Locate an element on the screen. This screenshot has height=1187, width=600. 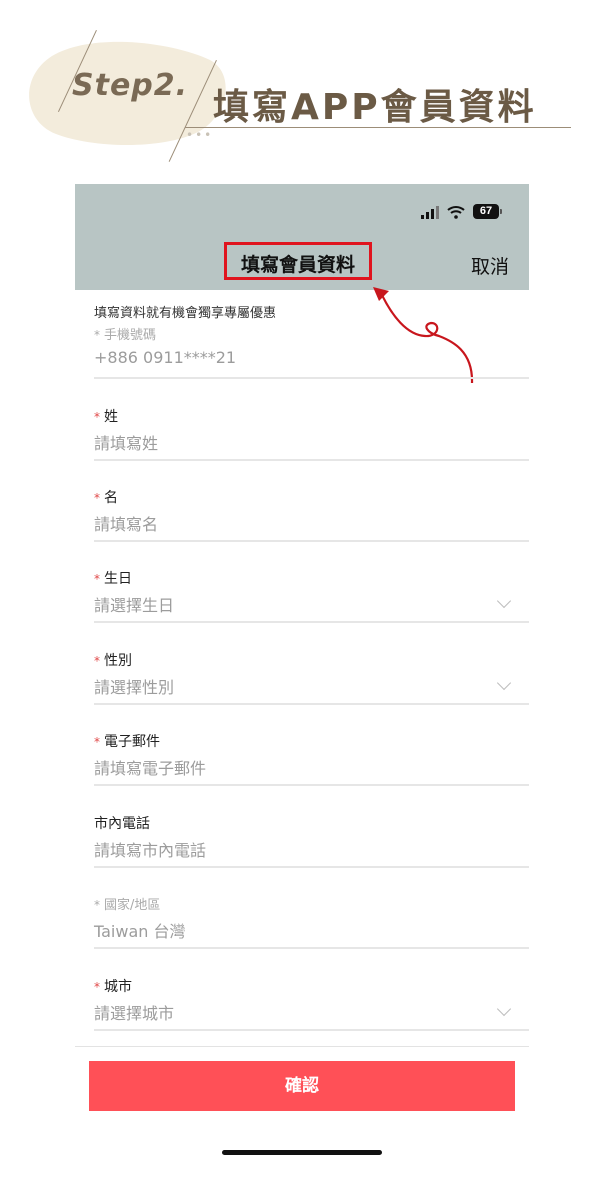
field-label: * 生日 is located at coordinates (113, 578).